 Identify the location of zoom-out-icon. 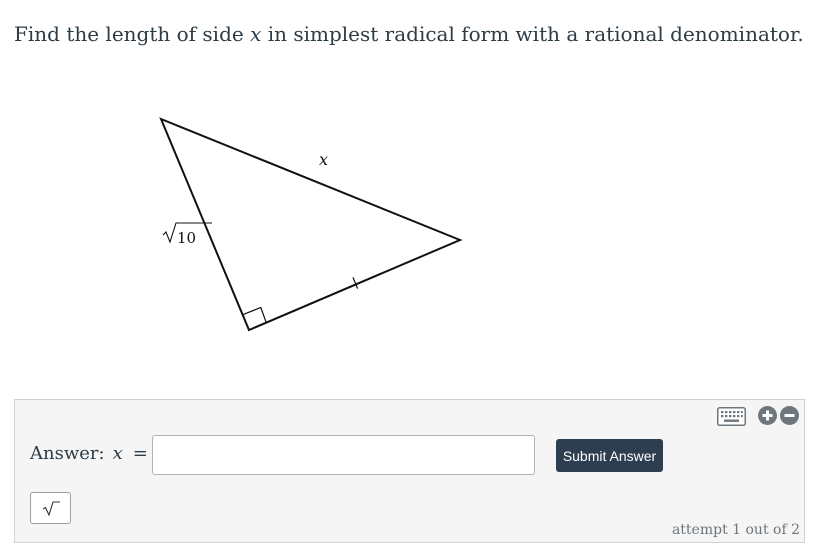
(789, 415).